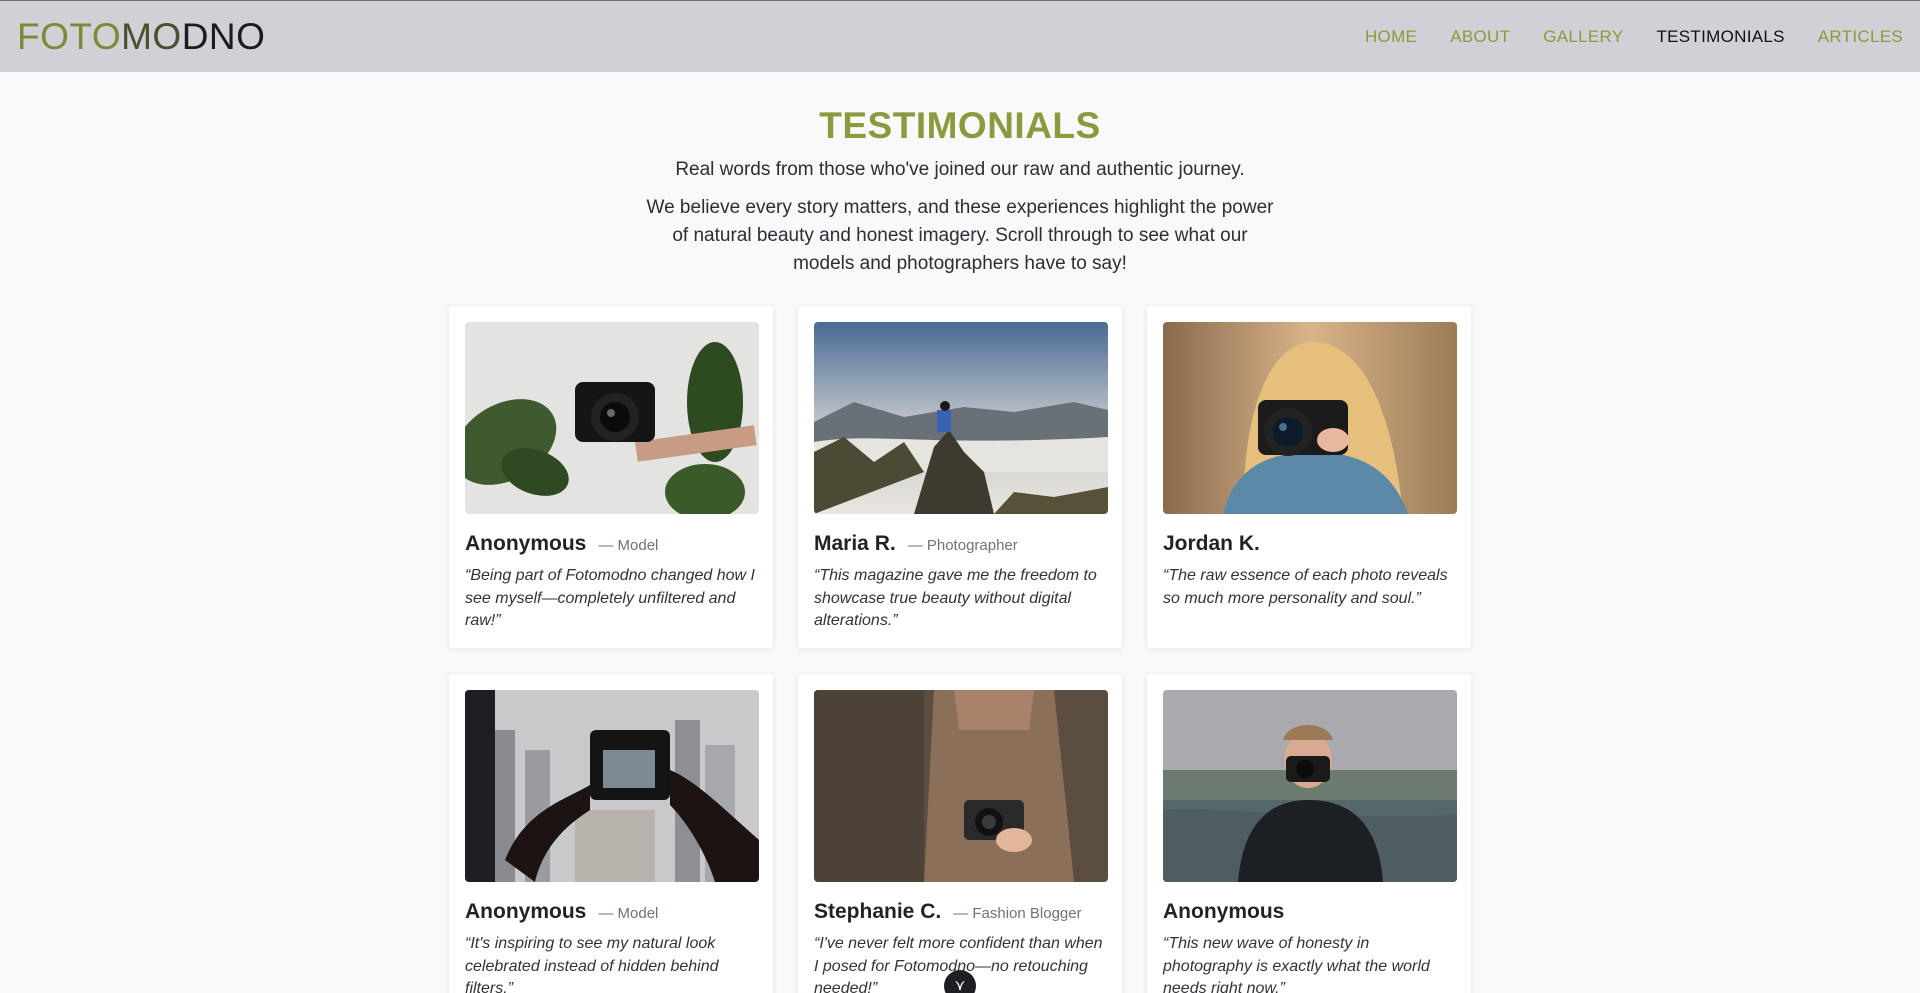 This screenshot has width=1920, height=993. What do you see at coordinates (962, 545) in the screenshot?
I see `testimonial-role: — Photographer` at bounding box center [962, 545].